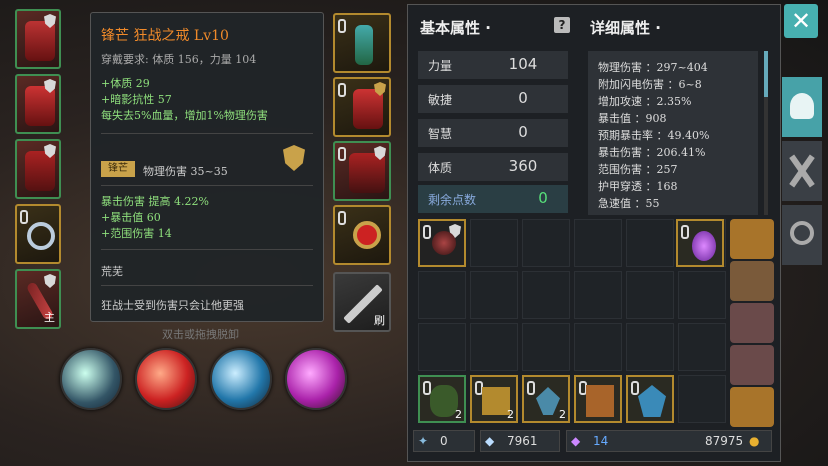  I want to click on attr-agility: 敏捷 0, so click(493, 99).